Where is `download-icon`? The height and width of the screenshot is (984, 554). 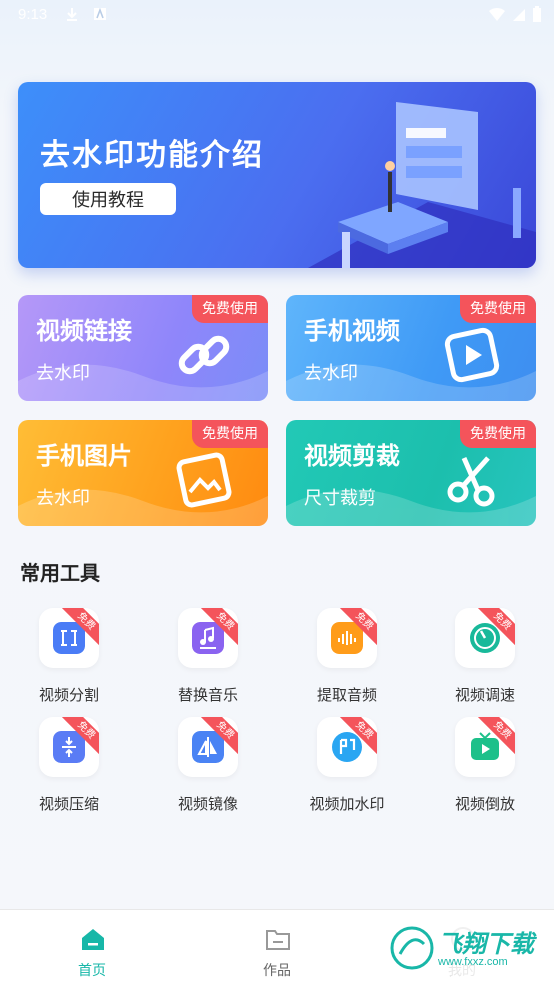 download-icon is located at coordinates (72, 14).